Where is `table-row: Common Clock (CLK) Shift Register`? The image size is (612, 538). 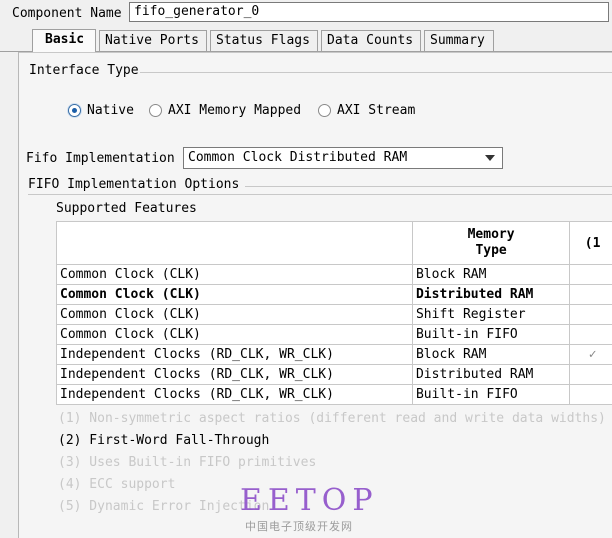 table-row: Common Clock (CLK) Shift Register is located at coordinates (334, 314).